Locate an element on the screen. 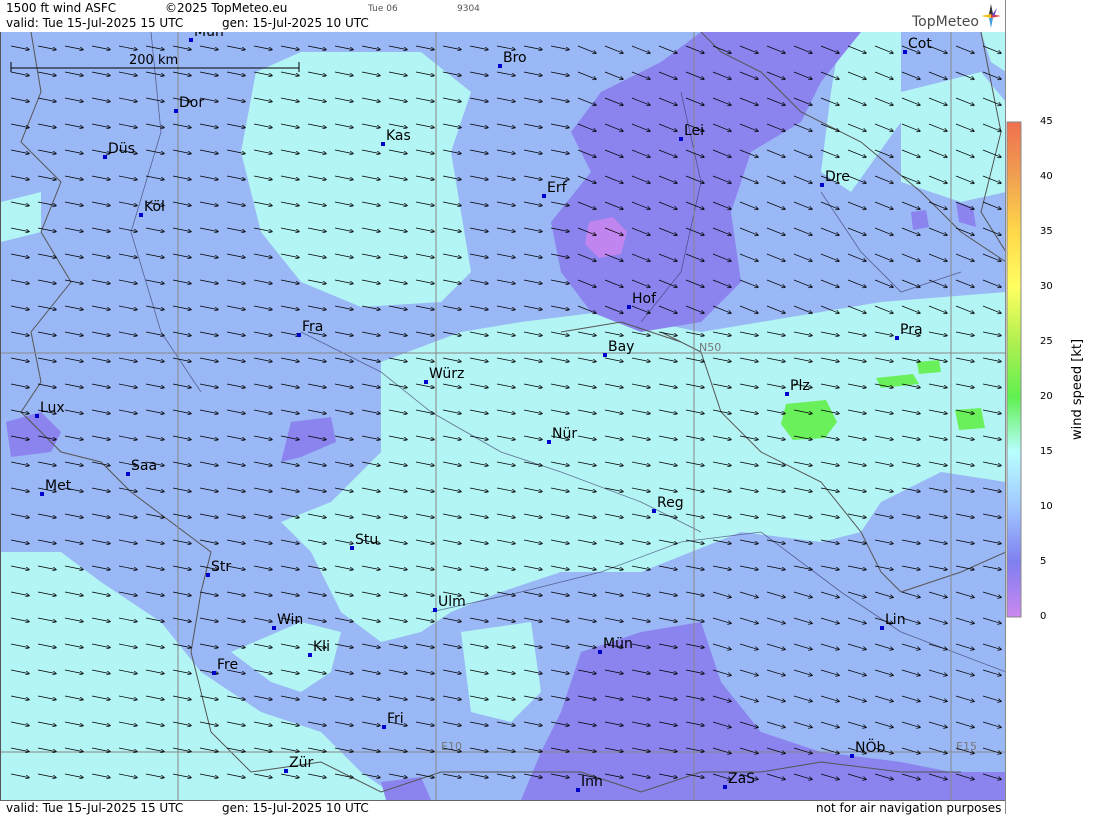 The width and height of the screenshot is (1095, 818). city-label: Dre is located at coordinates (837, 177).